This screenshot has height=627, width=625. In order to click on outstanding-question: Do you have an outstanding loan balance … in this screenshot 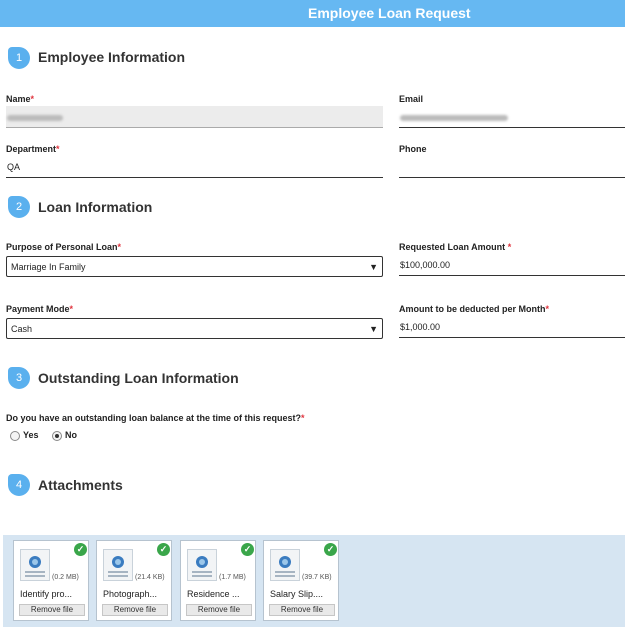, I will do `click(155, 418)`.